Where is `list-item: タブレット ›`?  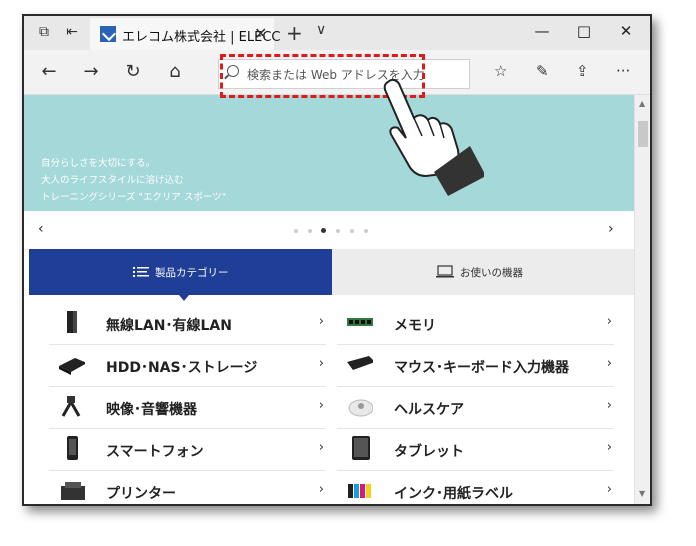 list-item: タブレット › is located at coordinates (475, 449).